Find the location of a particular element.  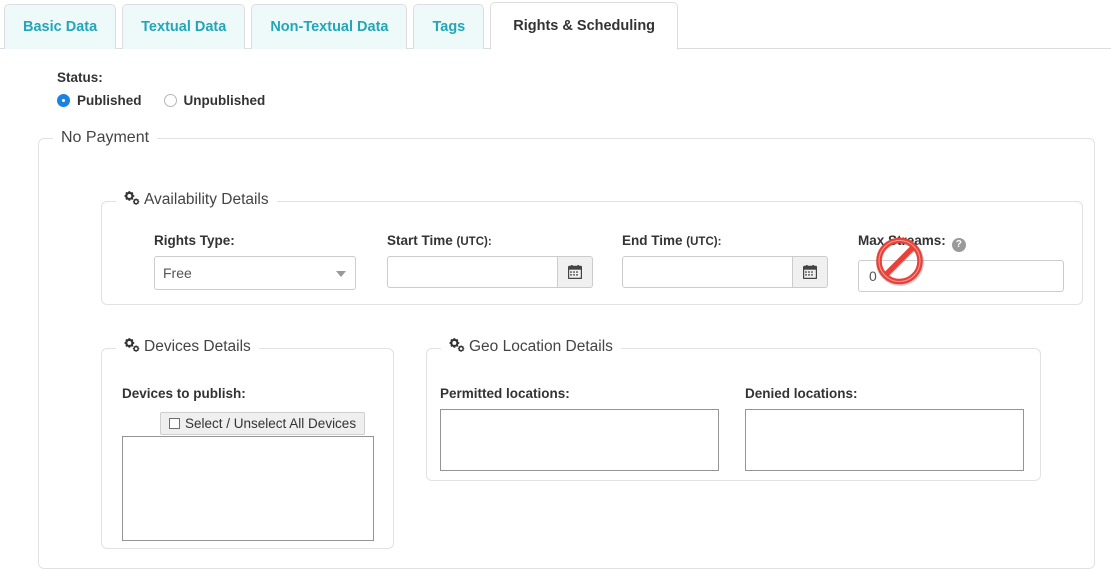

tab-label: Rights & Scheduling is located at coordinates (584, 26).